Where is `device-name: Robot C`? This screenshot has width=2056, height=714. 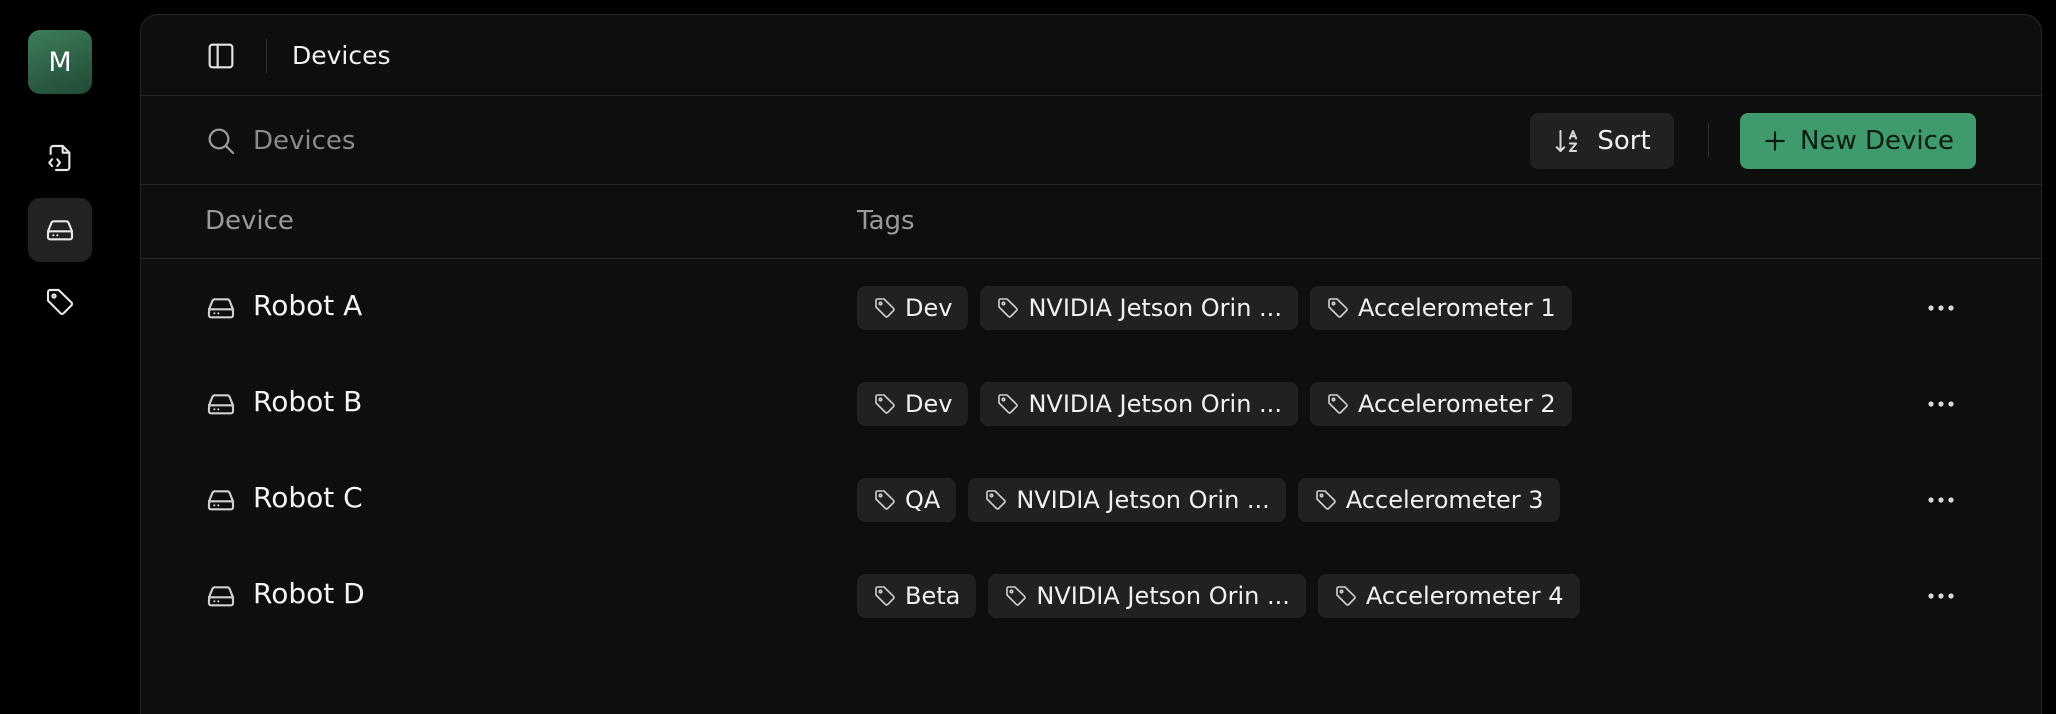 device-name: Robot C is located at coordinates (308, 497).